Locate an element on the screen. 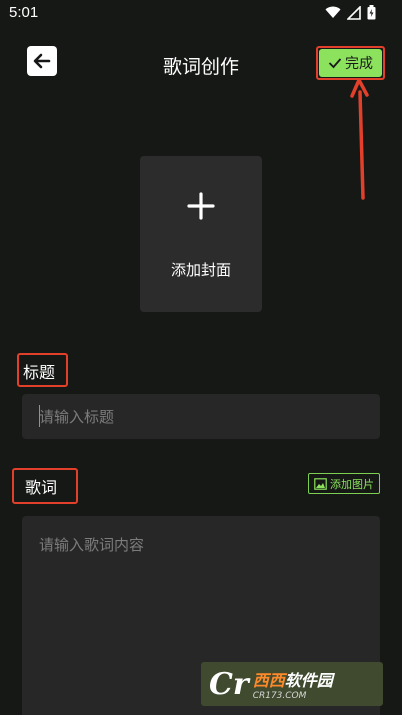 Image resolution: width=402 pixels, height=715 pixels. done-label: 完成 is located at coordinates (359, 64).